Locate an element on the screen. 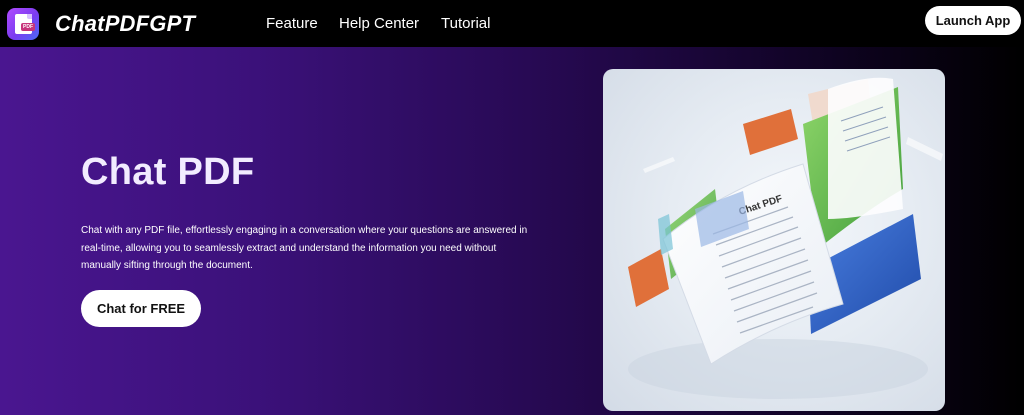 The image size is (1024, 415). nav-link-feature: Feature is located at coordinates (292, 23).